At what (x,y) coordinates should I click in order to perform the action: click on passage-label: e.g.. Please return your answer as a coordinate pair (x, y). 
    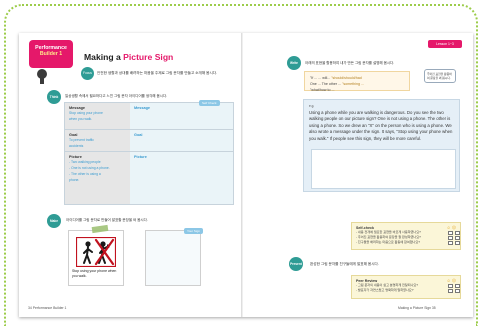
    Looking at the image, I should click on (312, 106).